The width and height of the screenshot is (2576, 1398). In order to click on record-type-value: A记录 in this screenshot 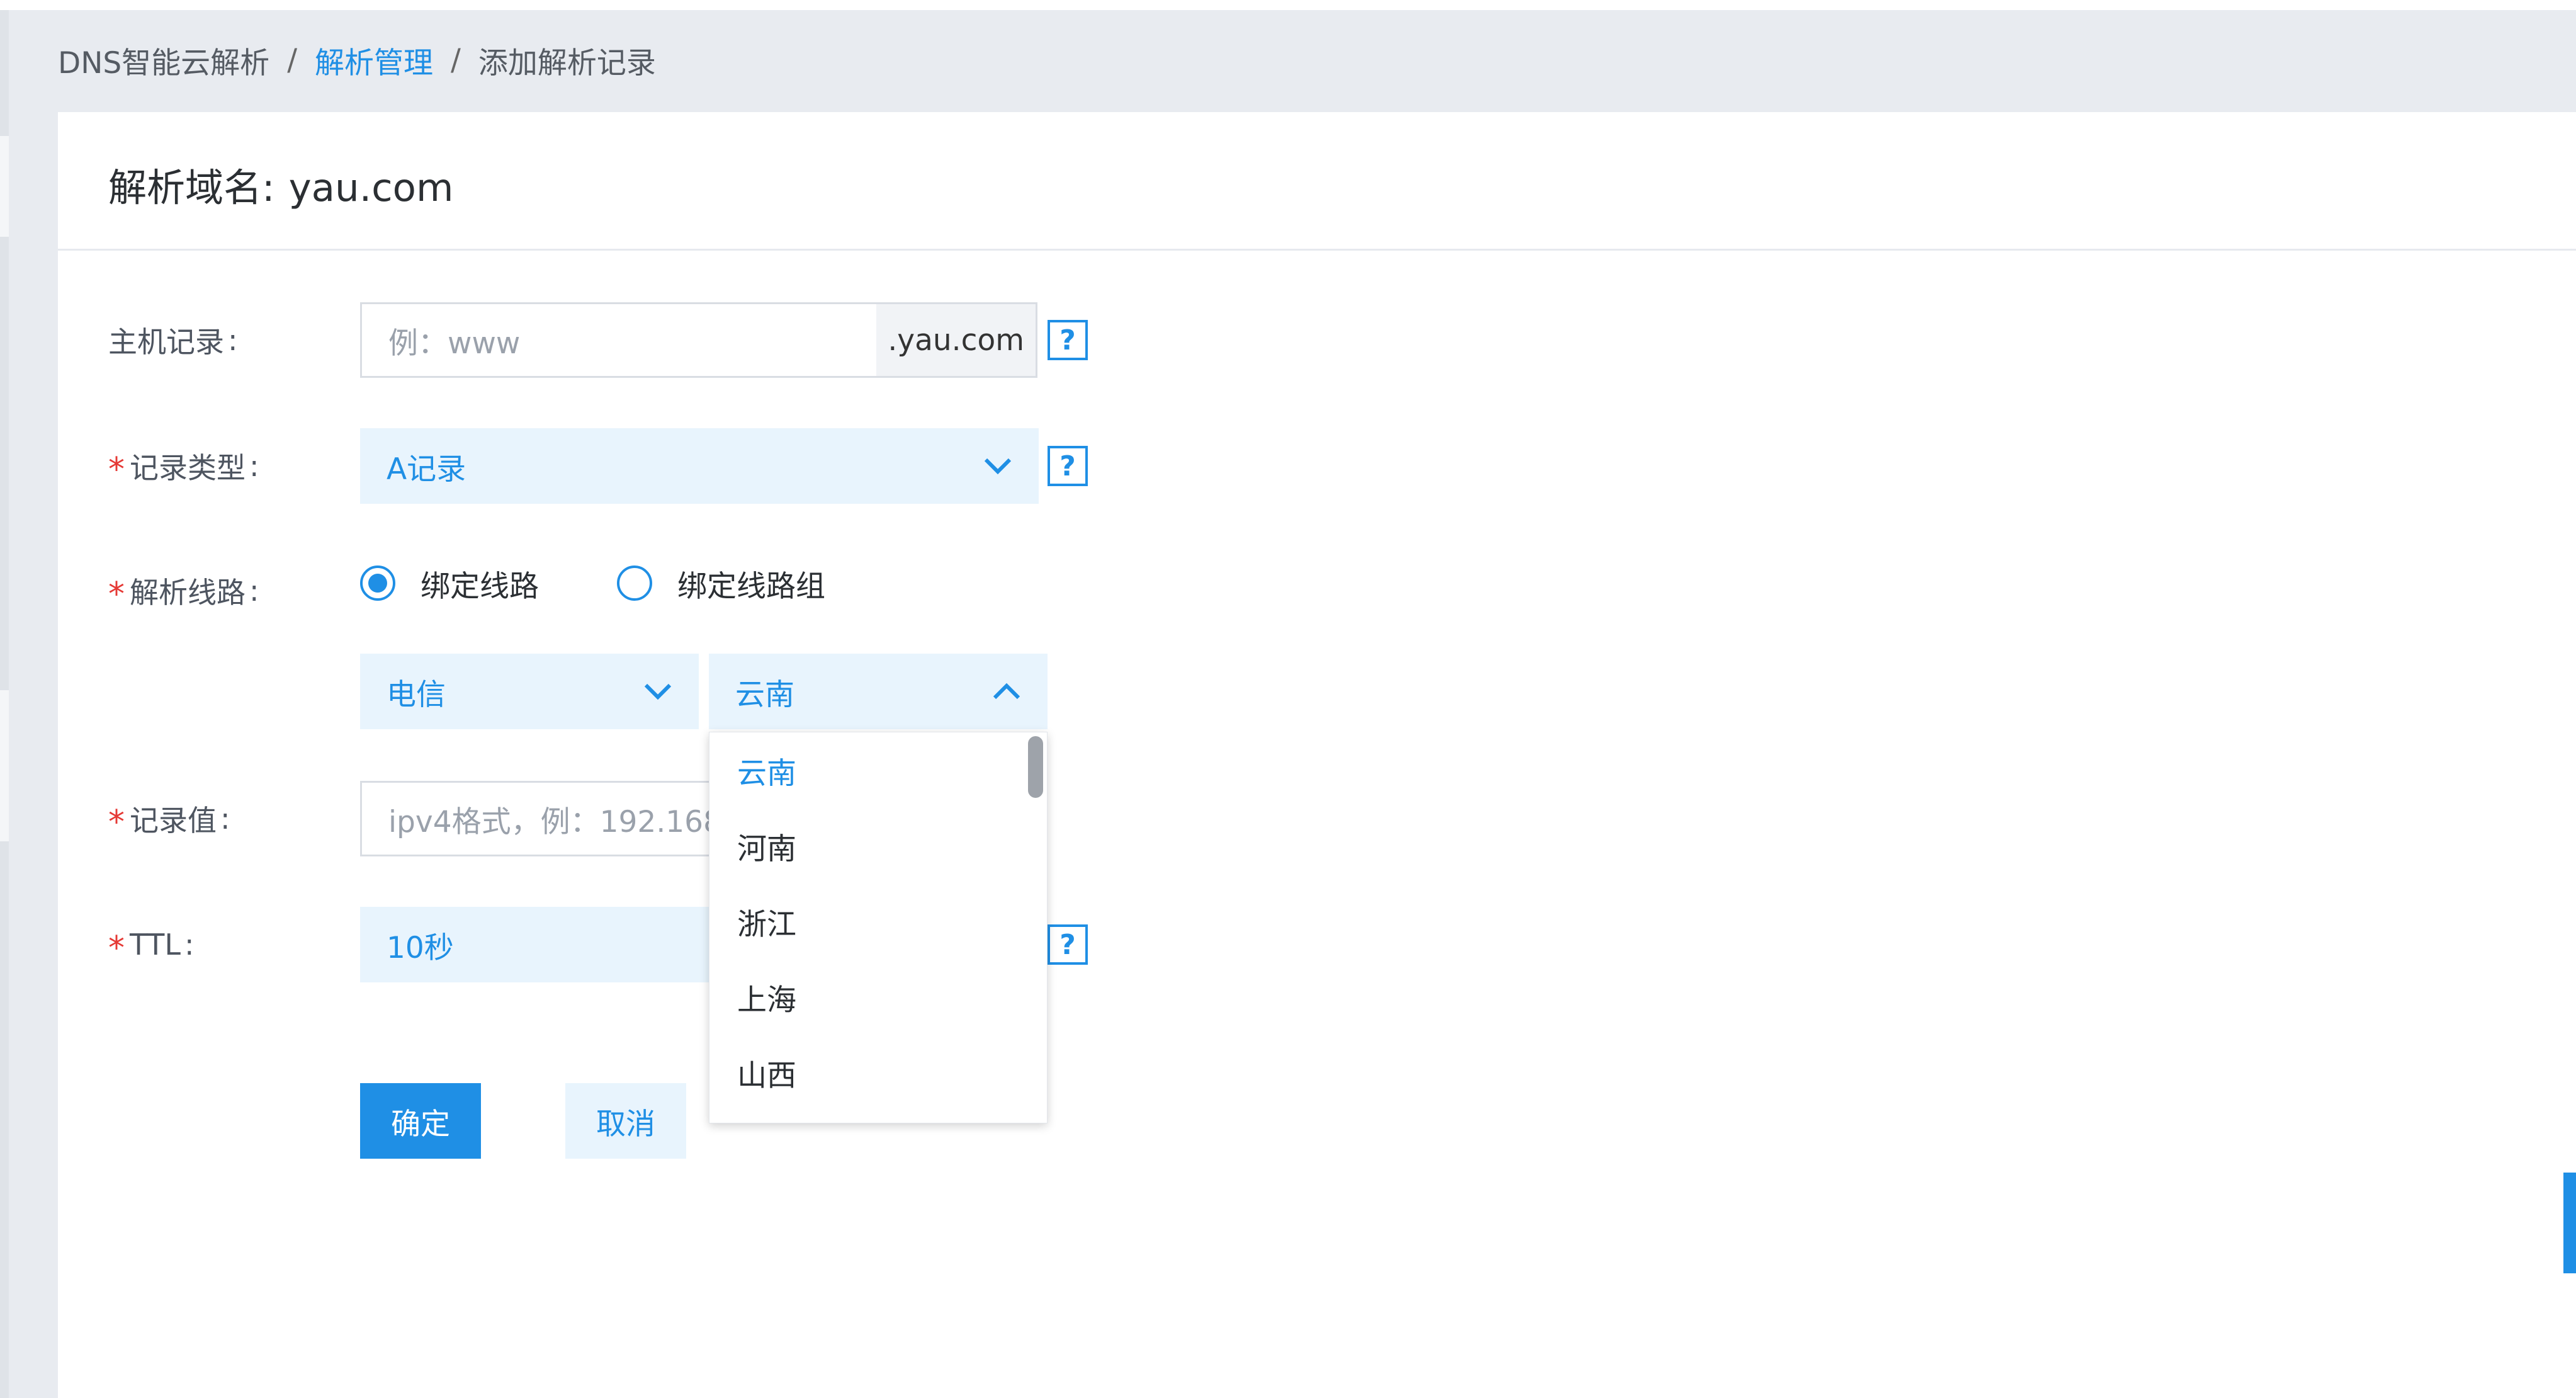, I will do `click(426, 469)`.